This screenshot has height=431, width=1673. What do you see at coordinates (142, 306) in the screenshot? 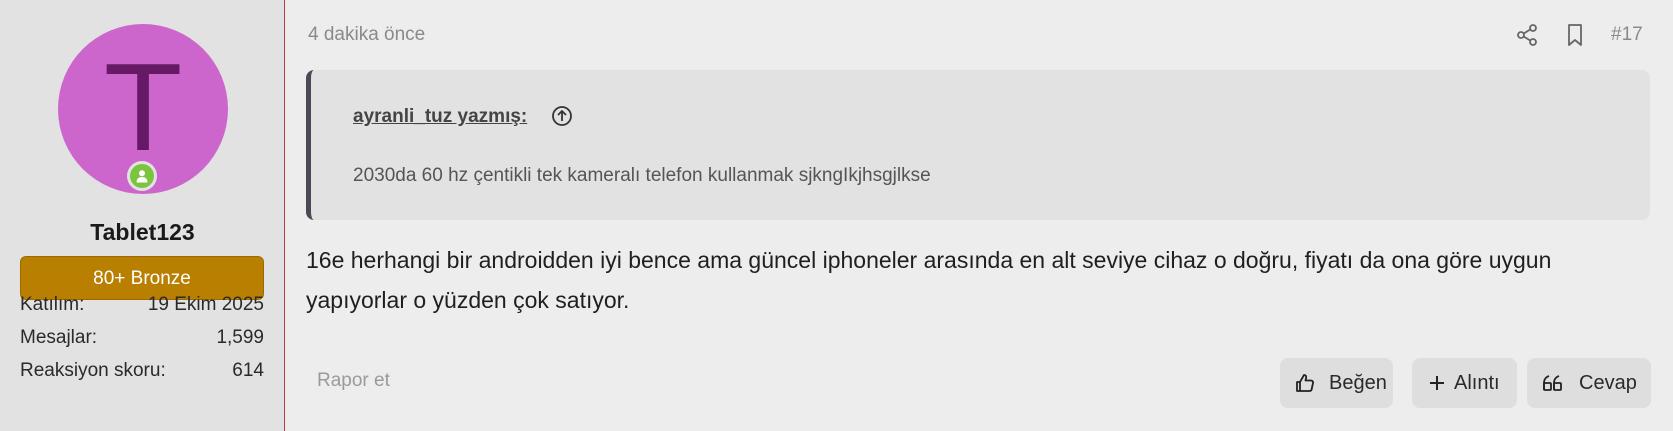
I see `stat-joined: Katılım: 19 Ekim 2025` at bounding box center [142, 306].